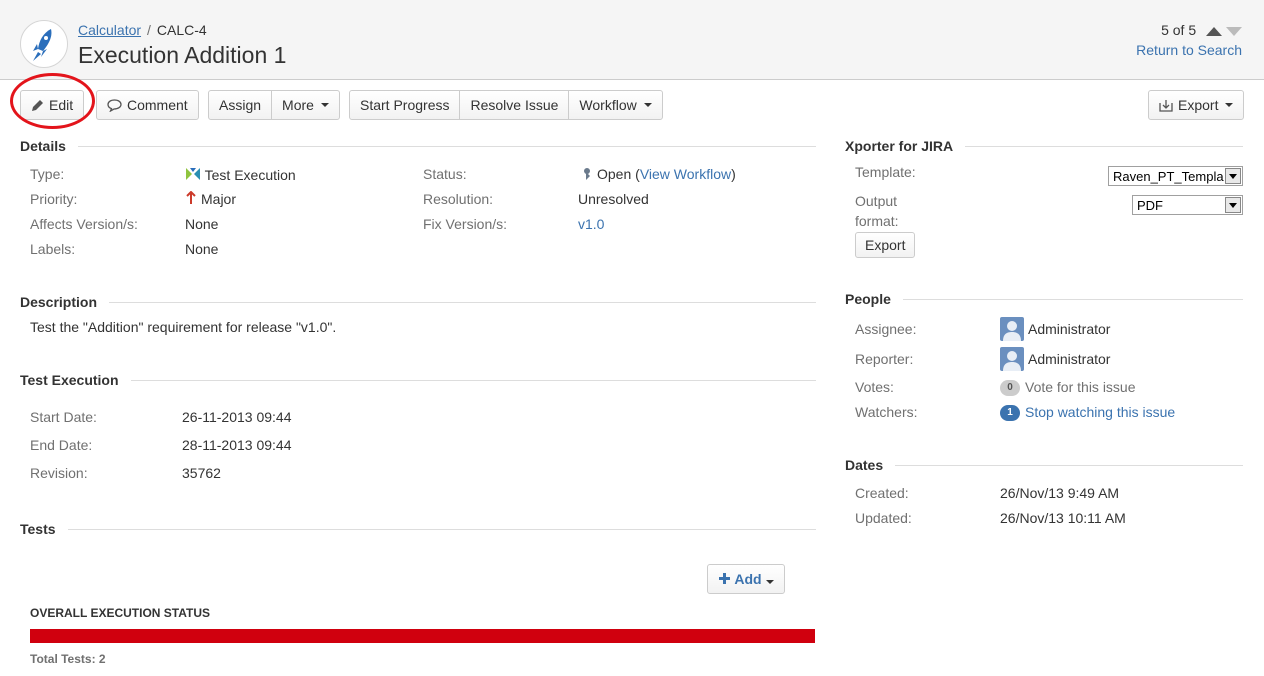 This screenshot has height=676, width=1264. What do you see at coordinates (59, 473) in the screenshot?
I see `revision-label: Revision:` at bounding box center [59, 473].